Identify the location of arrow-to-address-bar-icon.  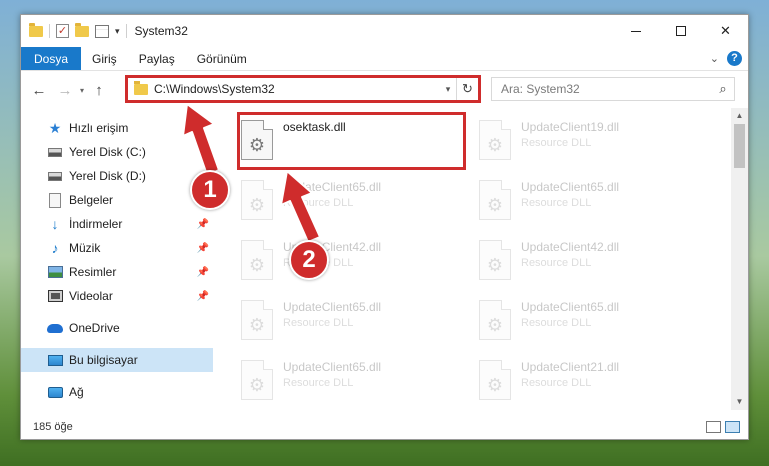
(201, 139).